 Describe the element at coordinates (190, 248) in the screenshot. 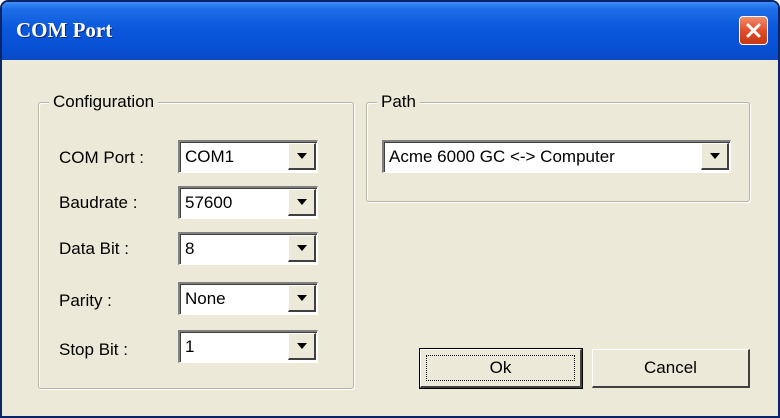

I see `data-bit-value: 8` at that location.